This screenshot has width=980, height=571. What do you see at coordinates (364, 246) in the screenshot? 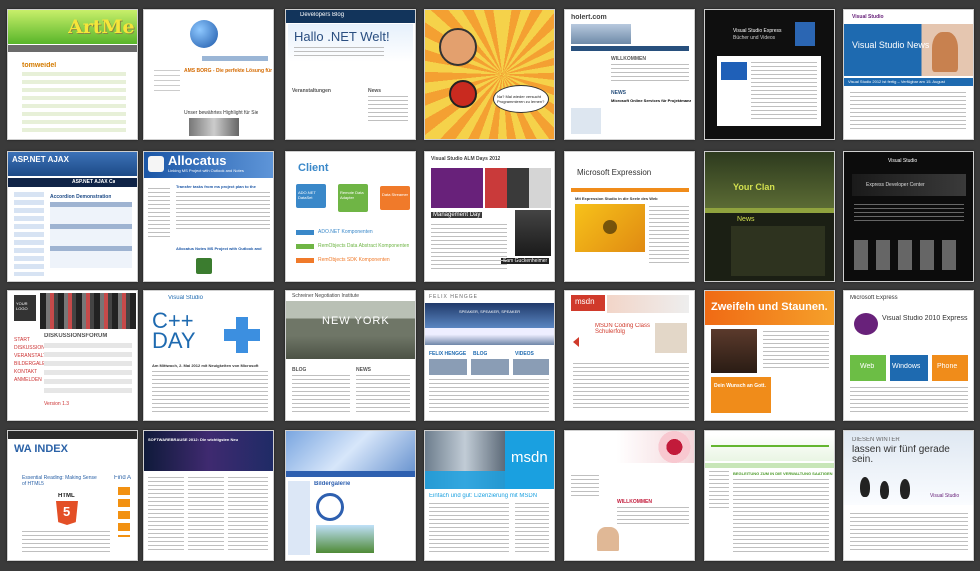
I see `legend-green-label: RemObjects Data Abstract Komponenten` at bounding box center [364, 246].